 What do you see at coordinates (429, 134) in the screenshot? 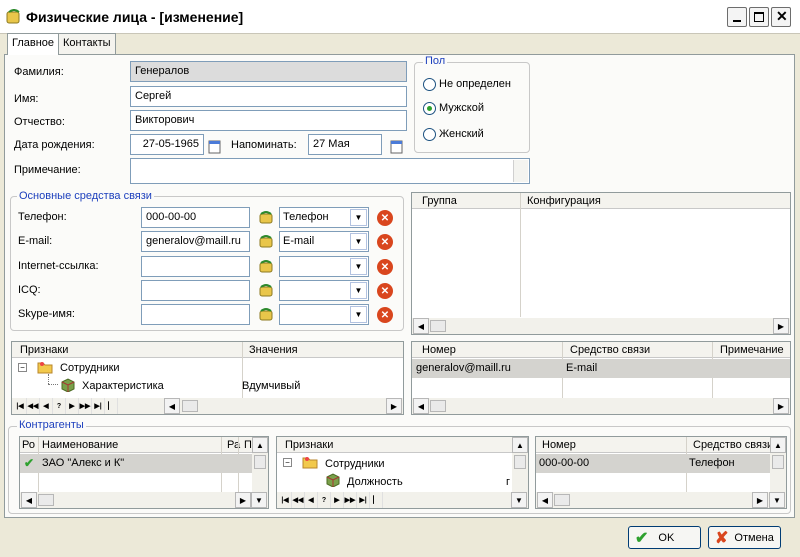
I see `gender-female-radio` at bounding box center [429, 134].